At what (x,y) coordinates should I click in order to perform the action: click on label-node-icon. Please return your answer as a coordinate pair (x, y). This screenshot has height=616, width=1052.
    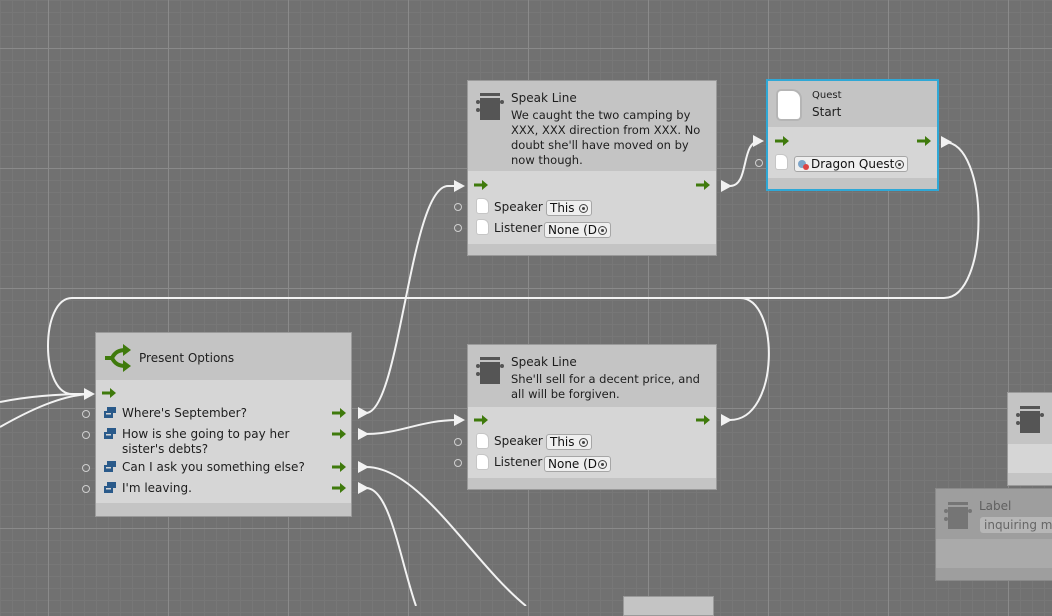
    Looking at the image, I should click on (958, 515).